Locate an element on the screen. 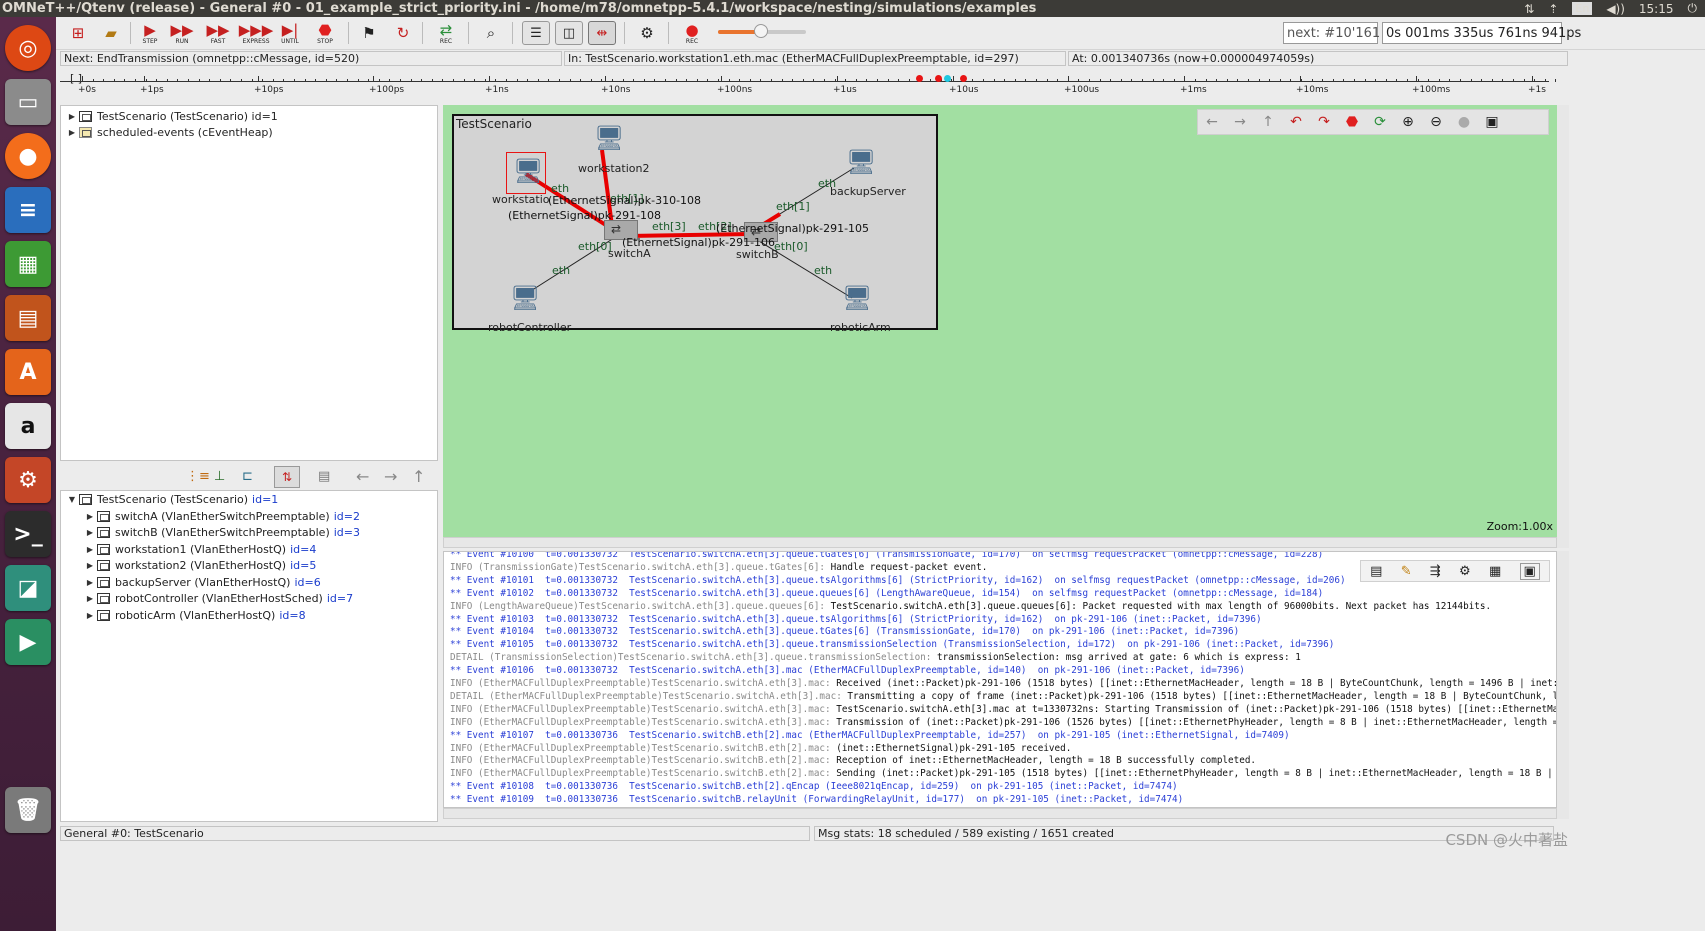  tree-row: ▶workstation2 (VlanEtherHostQ)id=5 is located at coordinates (199, 566).